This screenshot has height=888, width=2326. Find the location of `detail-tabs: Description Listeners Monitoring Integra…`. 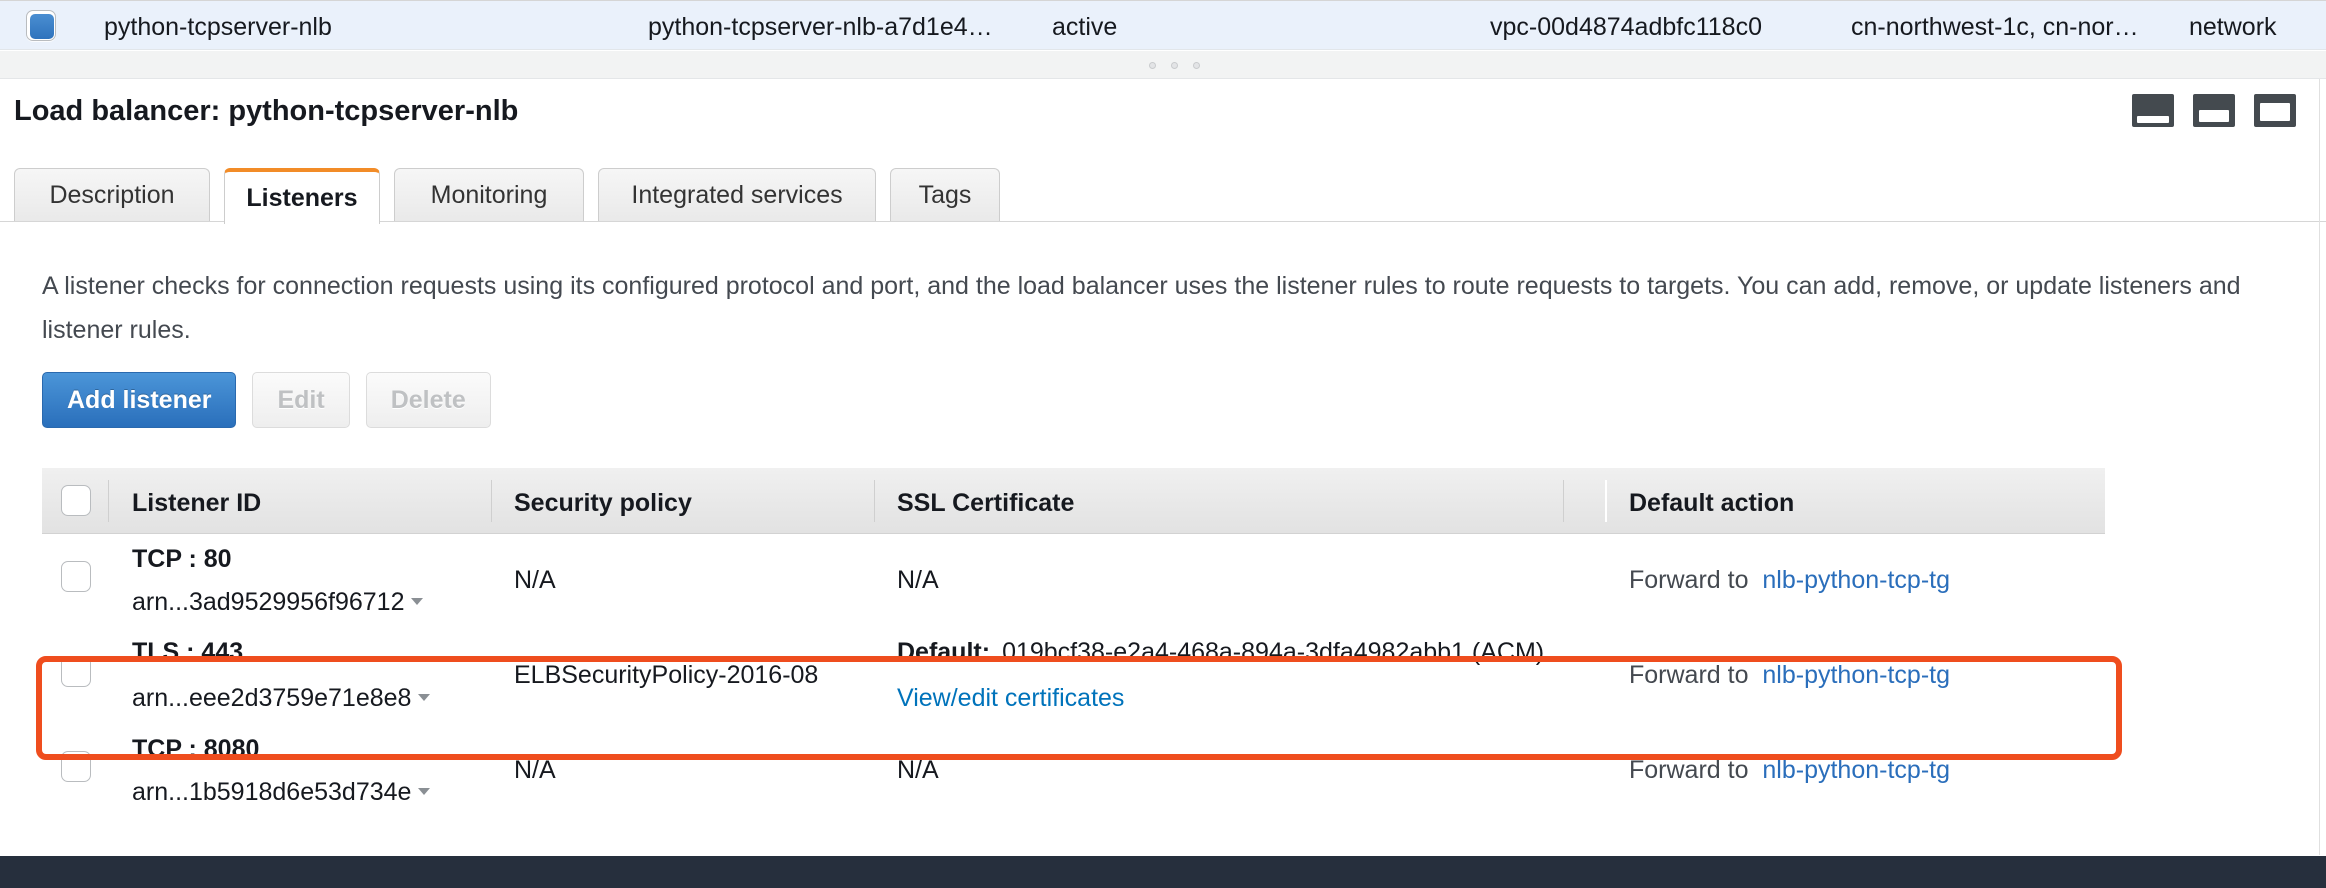

detail-tabs: Description Listeners Monitoring Integra… is located at coordinates (1163, 196).